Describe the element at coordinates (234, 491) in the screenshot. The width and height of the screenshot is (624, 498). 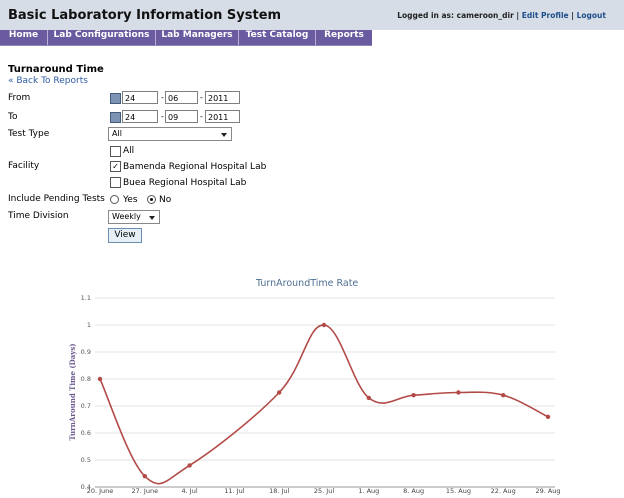
I see `x-tick-label: 11. Jul` at that location.